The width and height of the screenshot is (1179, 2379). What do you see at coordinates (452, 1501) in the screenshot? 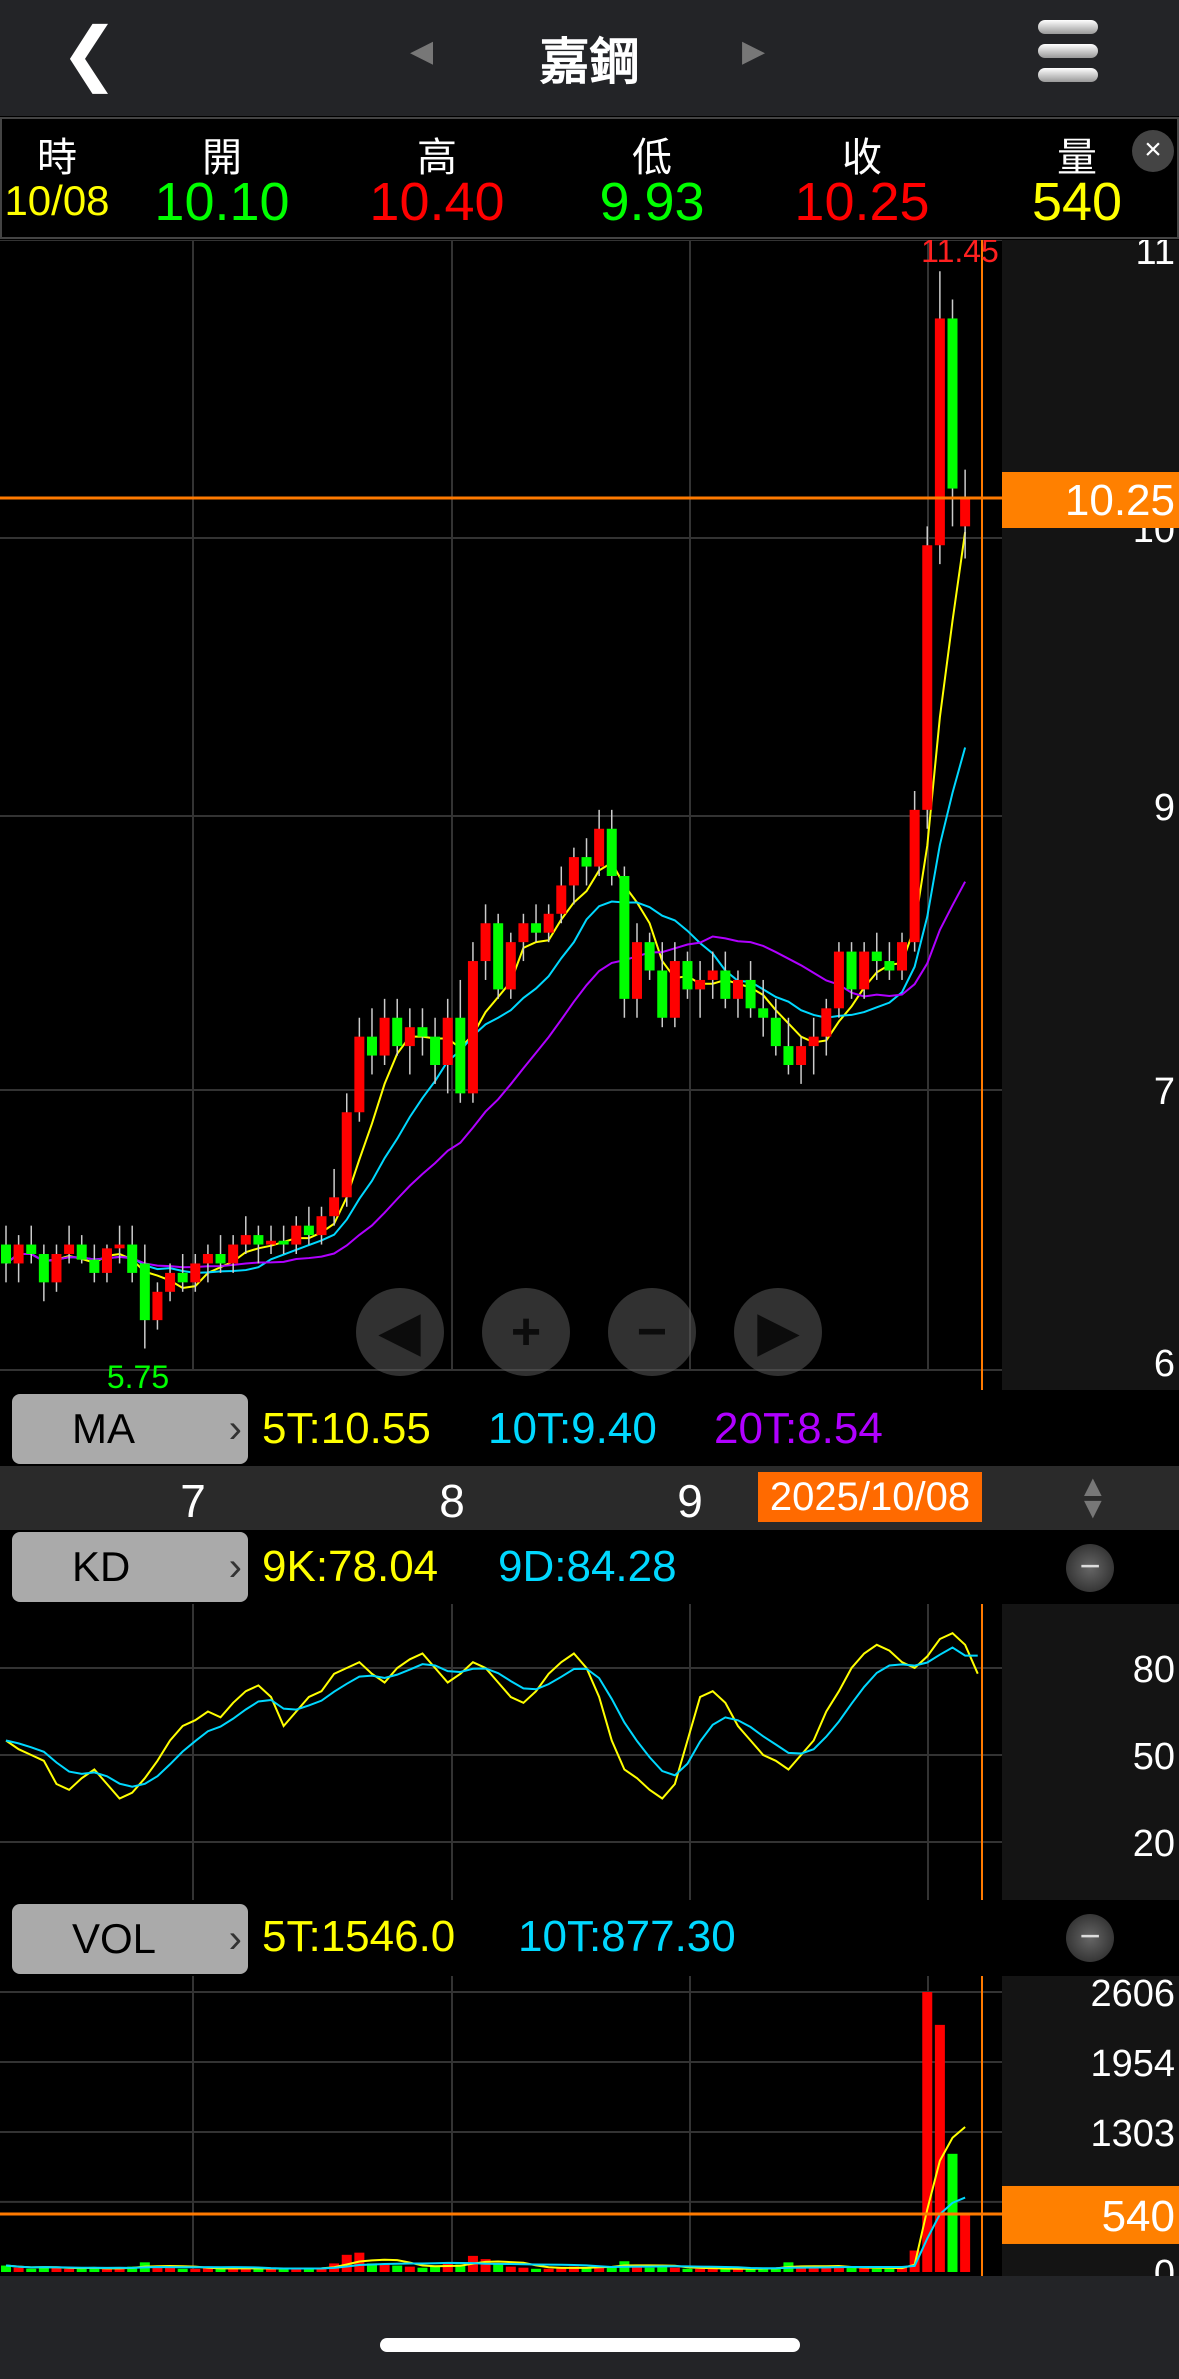
I see `date-label: 8` at bounding box center [452, 1501].